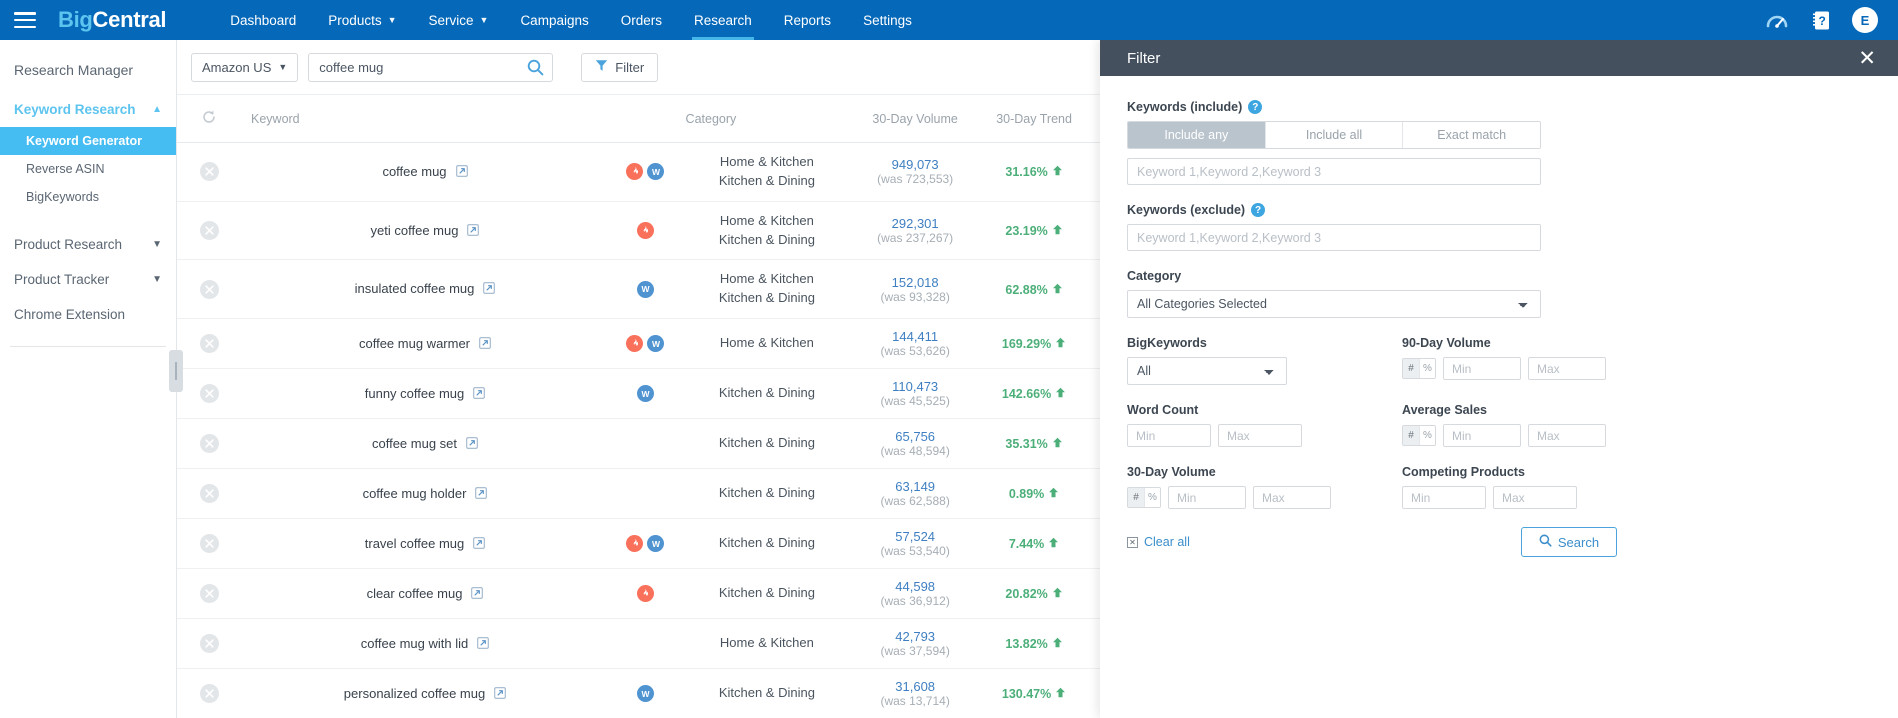 The width and height of the screenshot is (1898, 718). I want to click on avgsales-min-input, so click(1482, 435).